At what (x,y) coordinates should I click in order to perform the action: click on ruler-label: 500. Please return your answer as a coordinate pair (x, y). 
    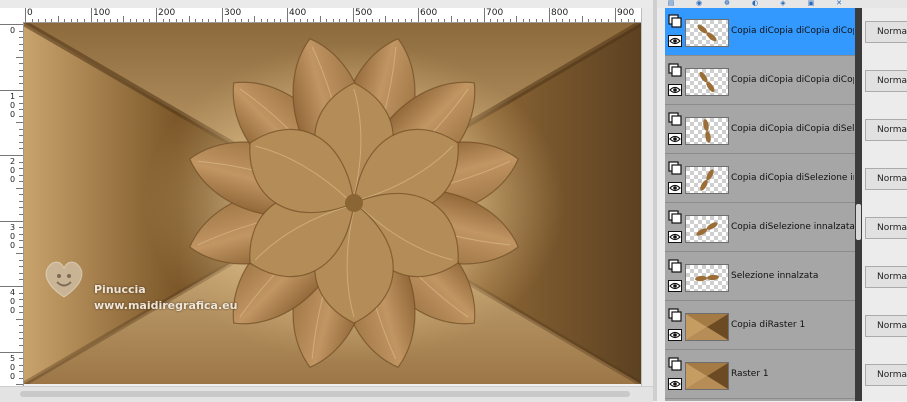
    Looking at the image, I should click on (364, 13).